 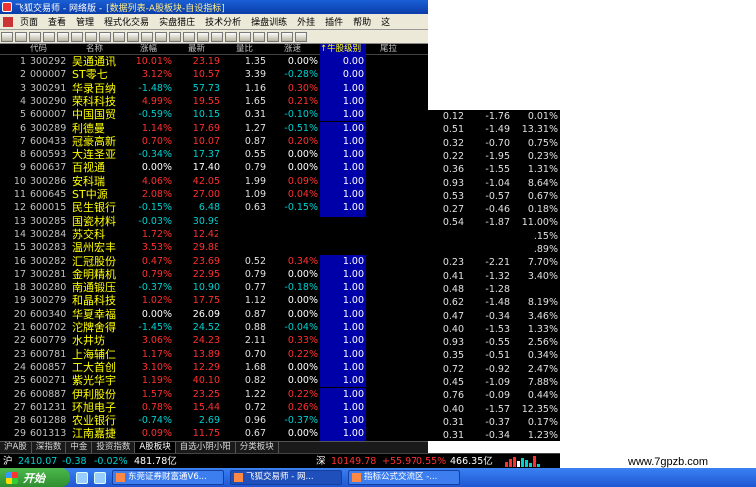 I want to click on toolbar-chart-icon, so click(x=63, y=36).